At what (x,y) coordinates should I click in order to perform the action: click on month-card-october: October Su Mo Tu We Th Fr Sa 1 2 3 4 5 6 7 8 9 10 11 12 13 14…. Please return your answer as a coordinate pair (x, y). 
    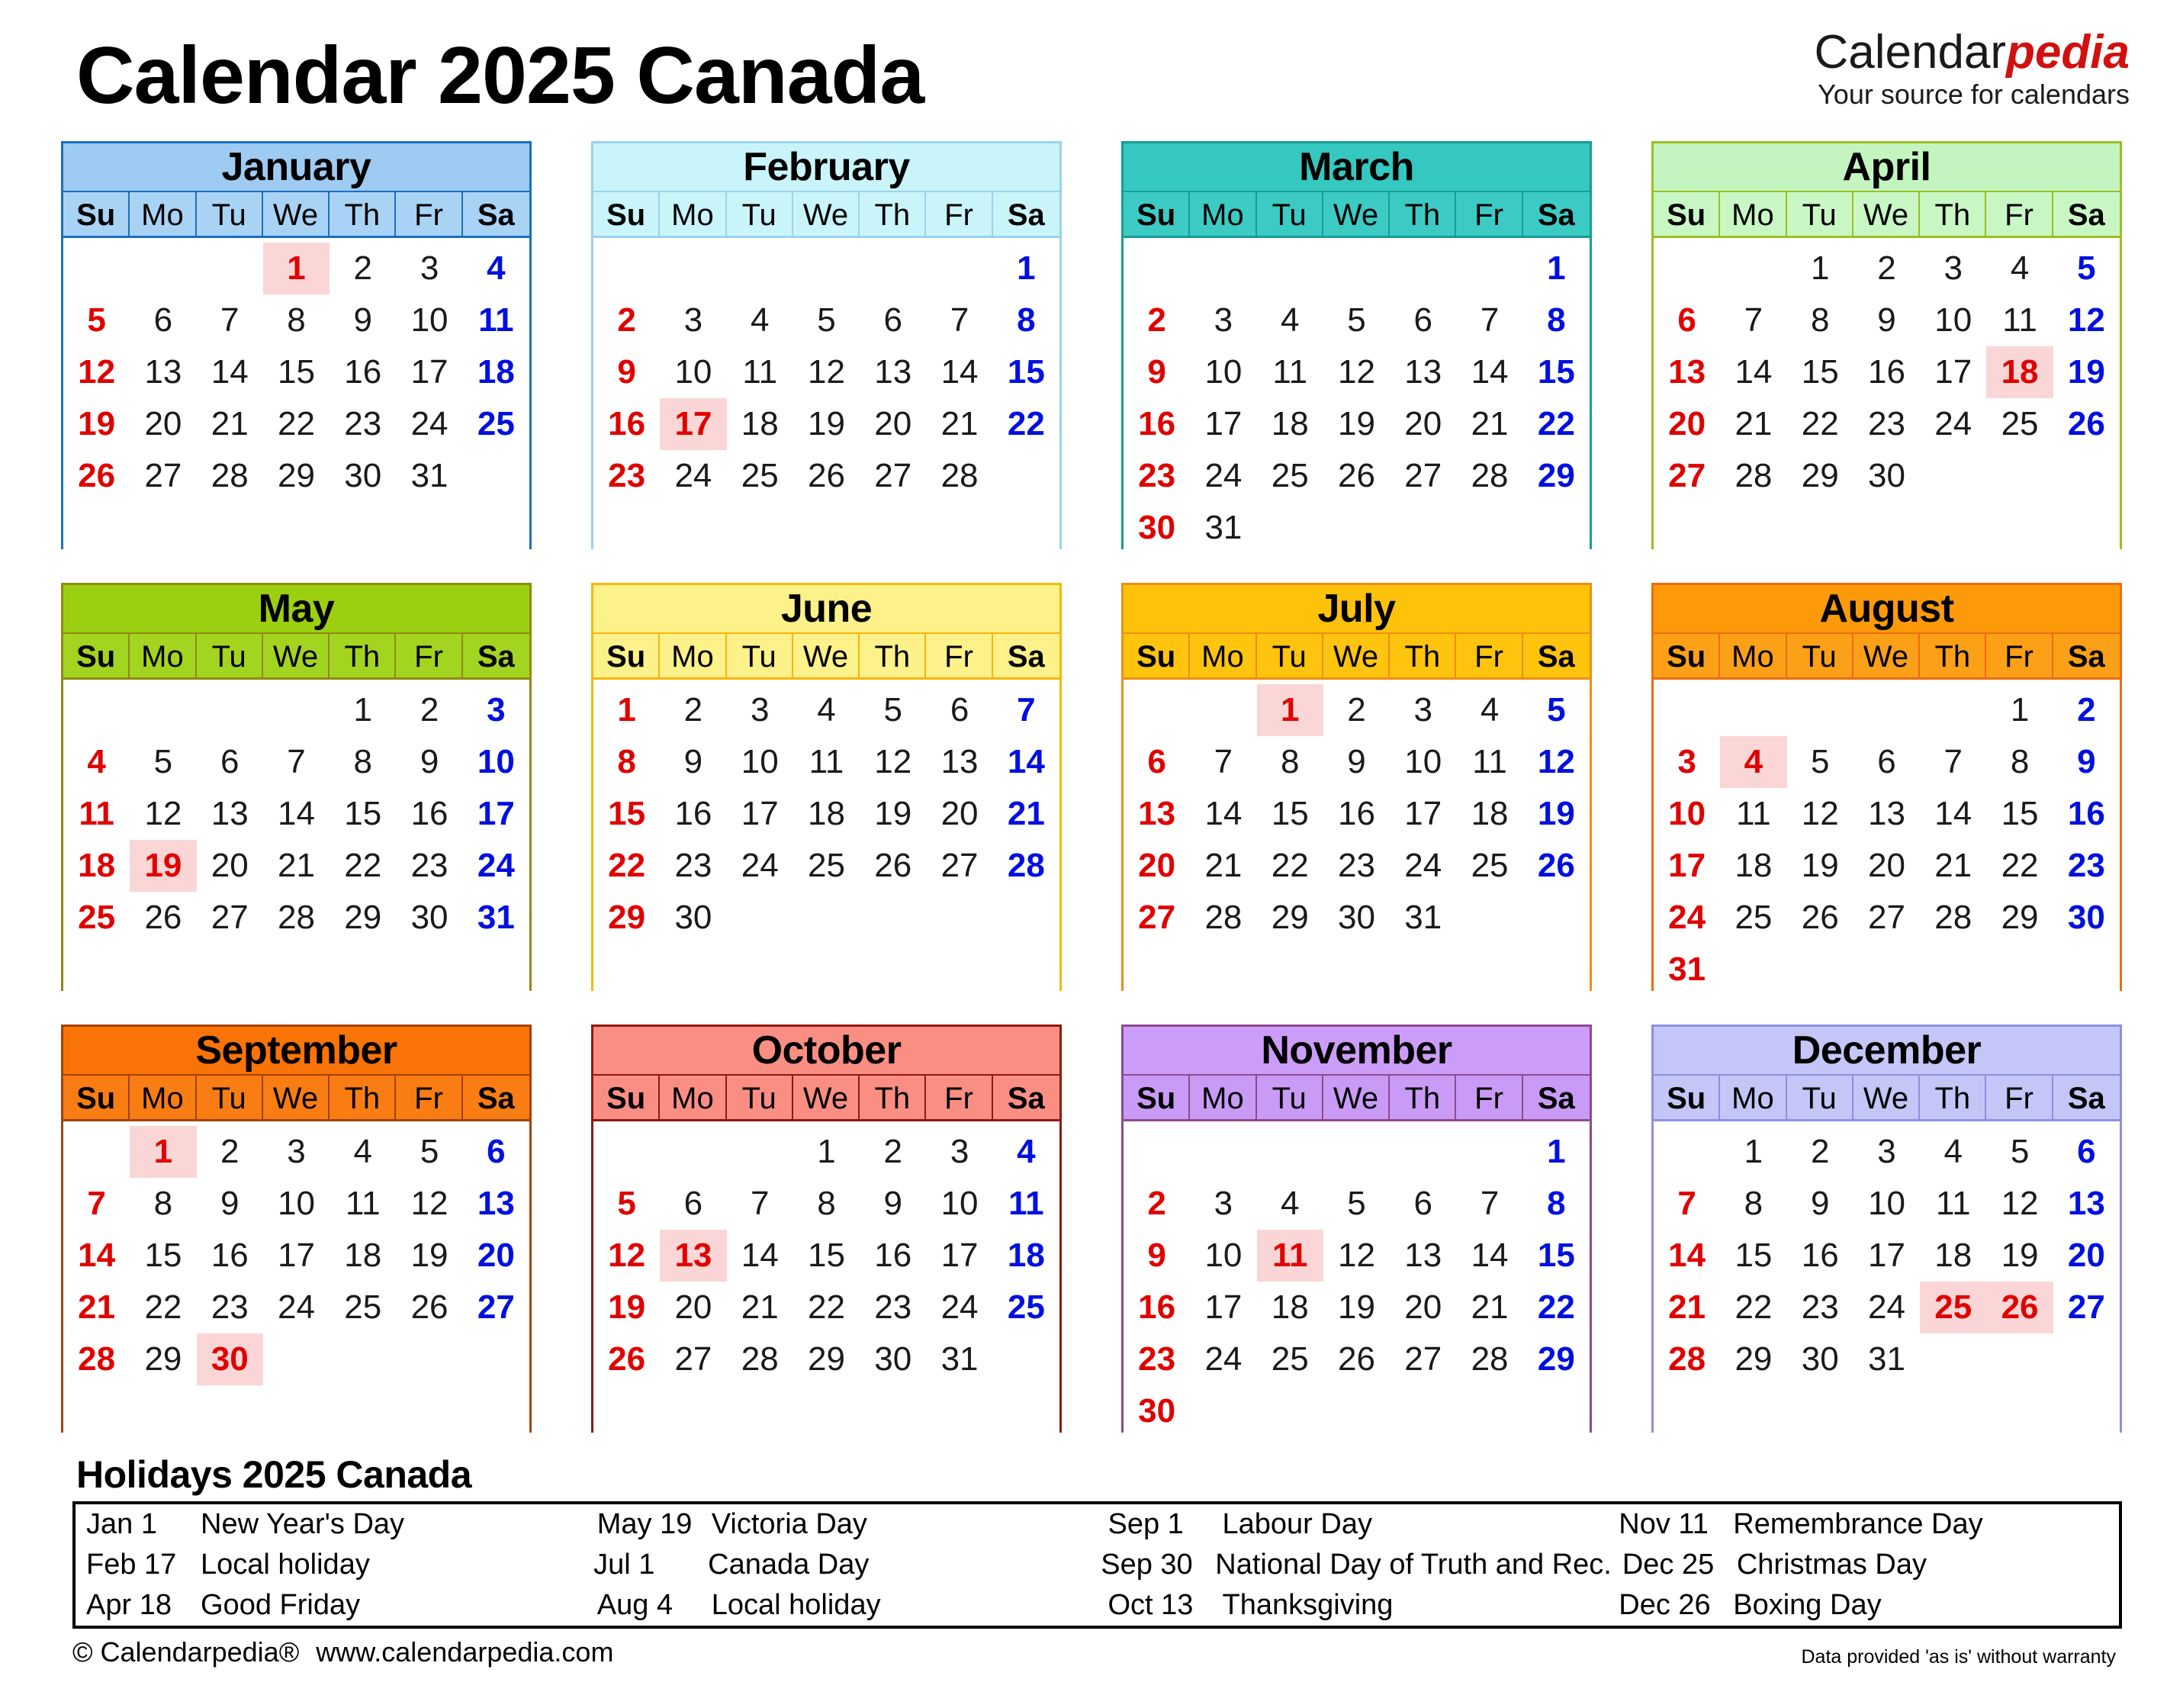
    Looking at the image, I should click on (826, 1230).